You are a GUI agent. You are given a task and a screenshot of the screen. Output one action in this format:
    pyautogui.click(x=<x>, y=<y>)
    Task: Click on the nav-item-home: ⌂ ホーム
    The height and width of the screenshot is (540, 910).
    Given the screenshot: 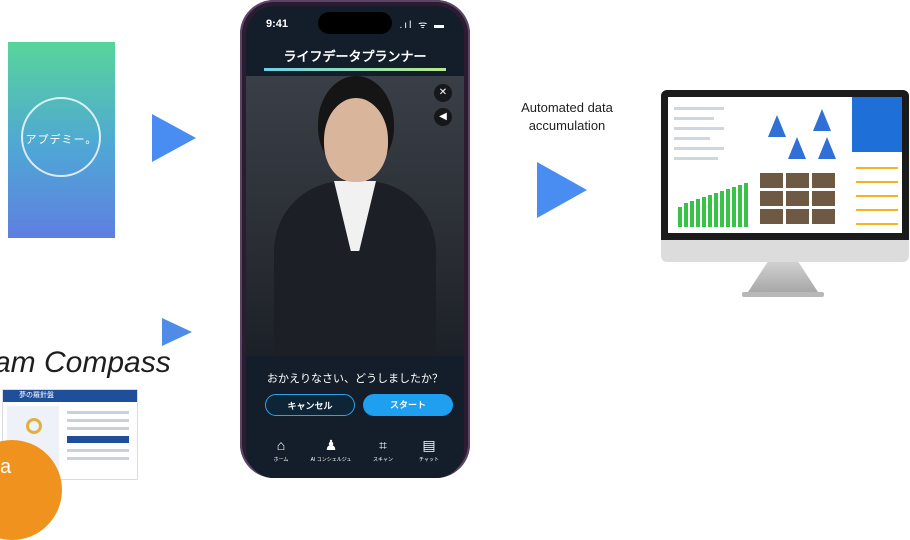 What is the action you would take?
    pyautogui.click(x=281, y=449)
    